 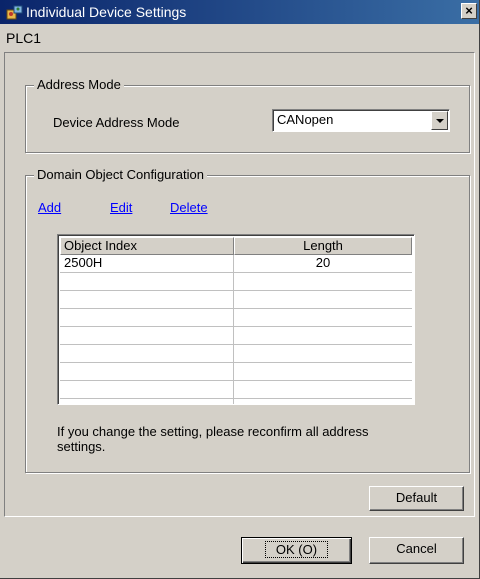 What do you see at coordinates (361, 120) in the screenshot?
I see `device-address-mode-select: CANopen` at bounding box center [361, 120].